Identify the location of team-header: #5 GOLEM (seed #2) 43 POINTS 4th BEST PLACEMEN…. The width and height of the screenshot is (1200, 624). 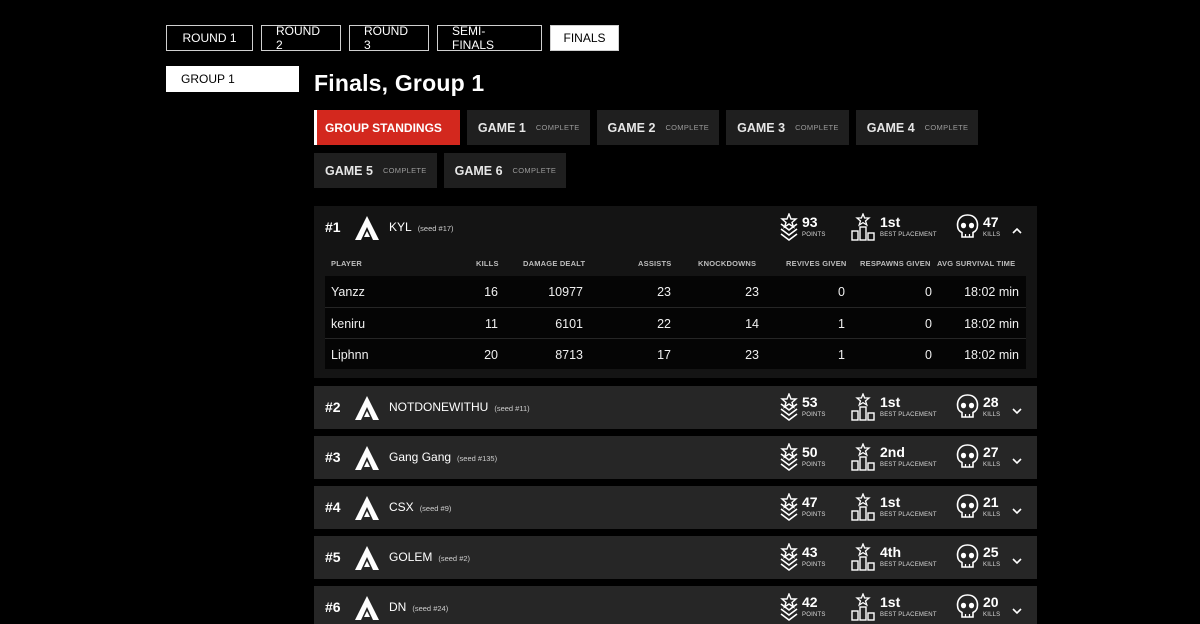
(675, 557).